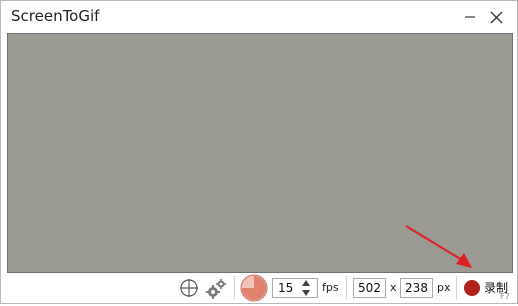 This screenshot has width=518, height=306. I want to click on minimize-button, so click(470, 17).